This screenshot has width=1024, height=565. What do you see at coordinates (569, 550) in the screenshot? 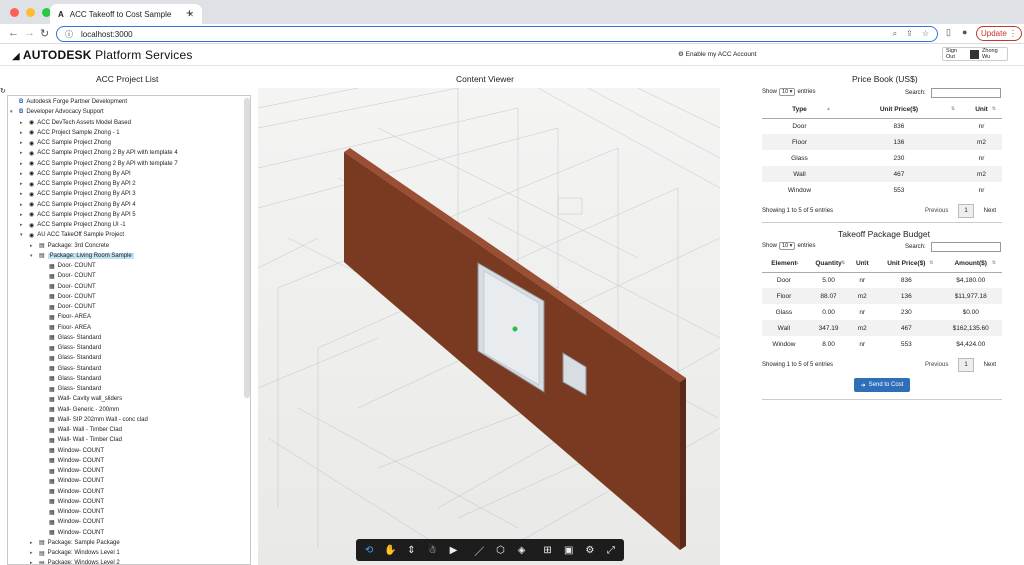
I see `properties-icon: ▣` at bounding box center [569, 550].